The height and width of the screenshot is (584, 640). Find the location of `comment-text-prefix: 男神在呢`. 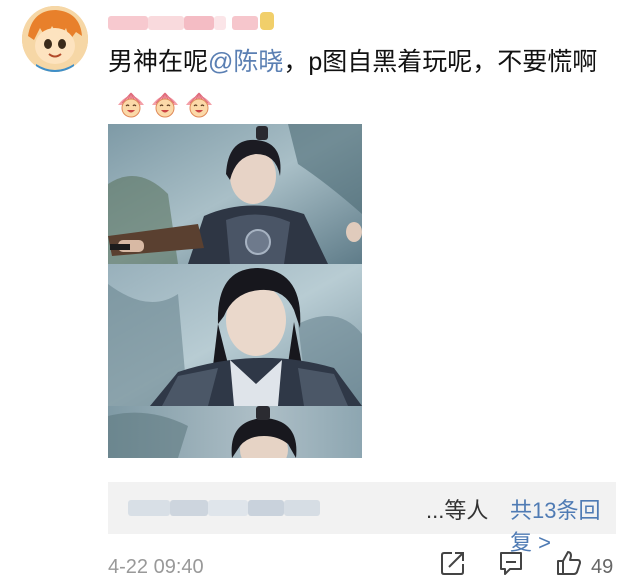

comment-text-prefix: 男神在呢 is located at coordinates (158, 62).